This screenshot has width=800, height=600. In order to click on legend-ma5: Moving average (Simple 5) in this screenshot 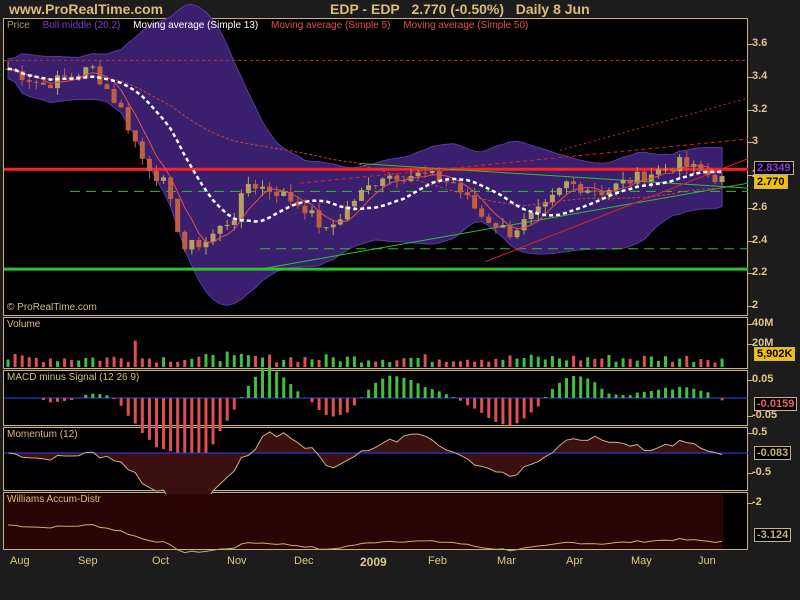, I will do `click(331, 25)`.